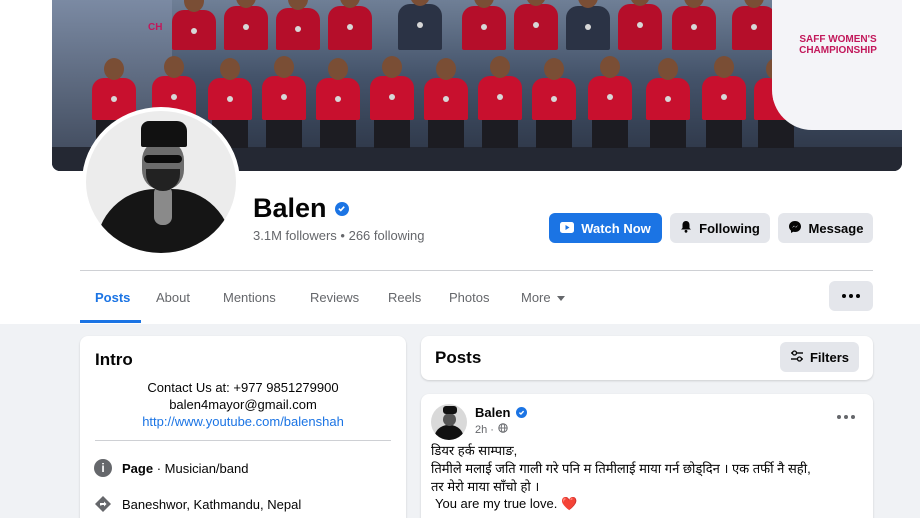  What do you see at coordinates (243, 404) in the screenshot?
I see `intro-email: balen4mayor@gmail.com` at bounding box center [243, 404].